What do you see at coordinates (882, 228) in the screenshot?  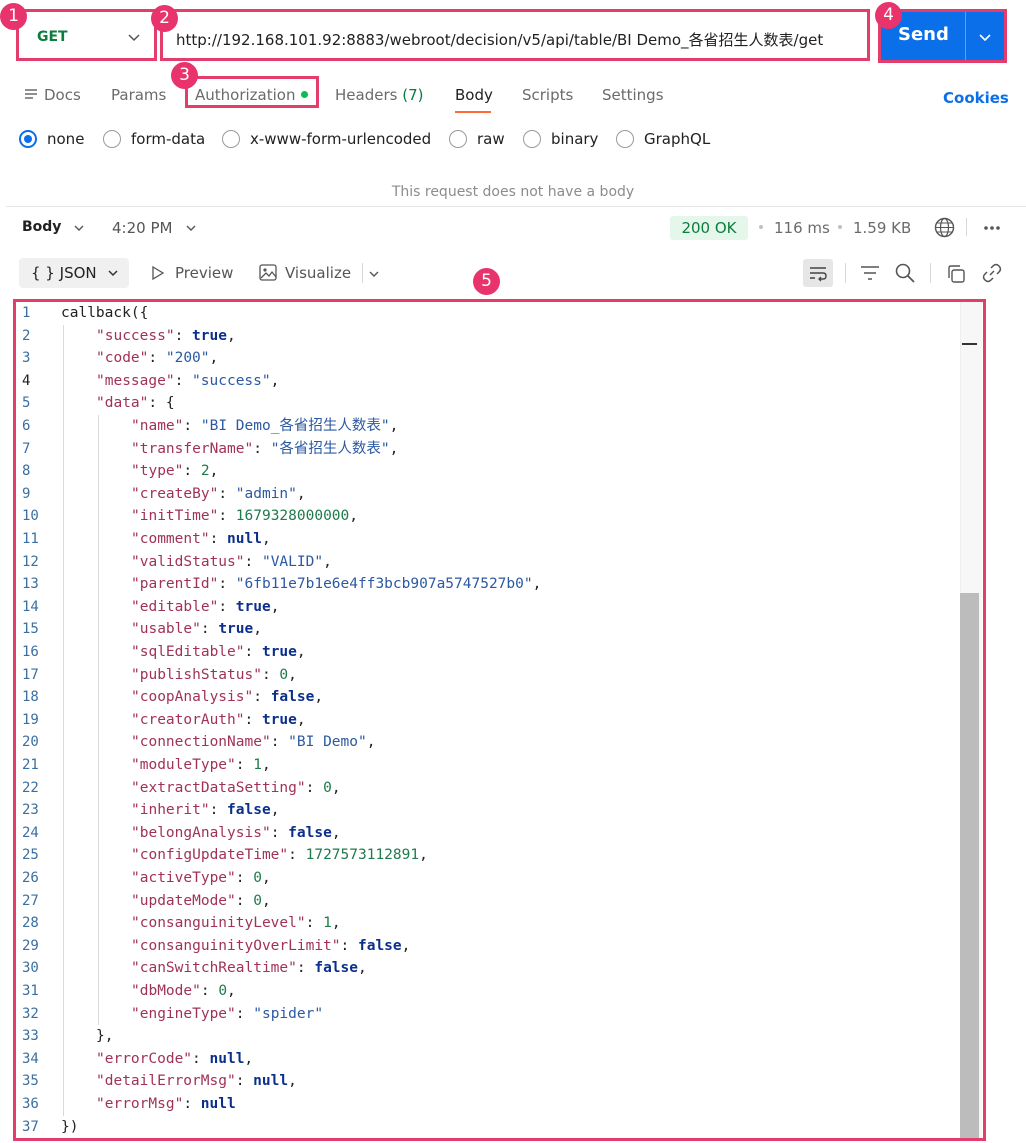 I see `response-size: 1.59 KB` at bounding box center [882, 228].